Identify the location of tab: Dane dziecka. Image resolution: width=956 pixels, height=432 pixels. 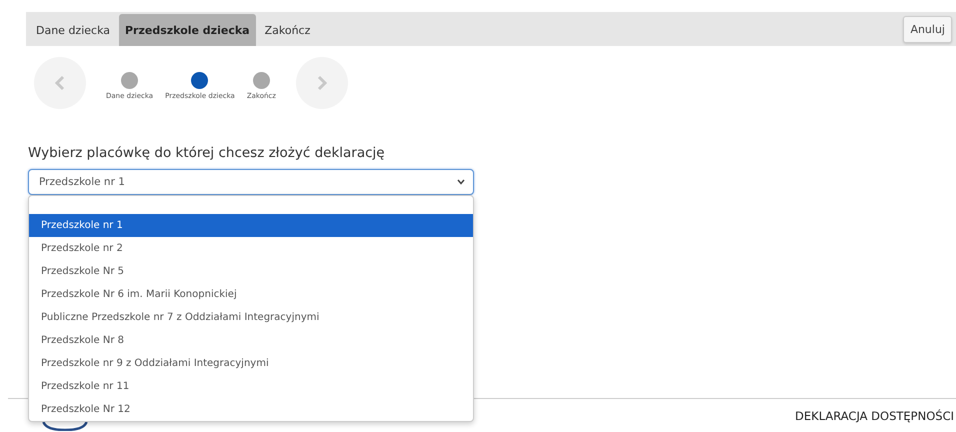
(73, 30).